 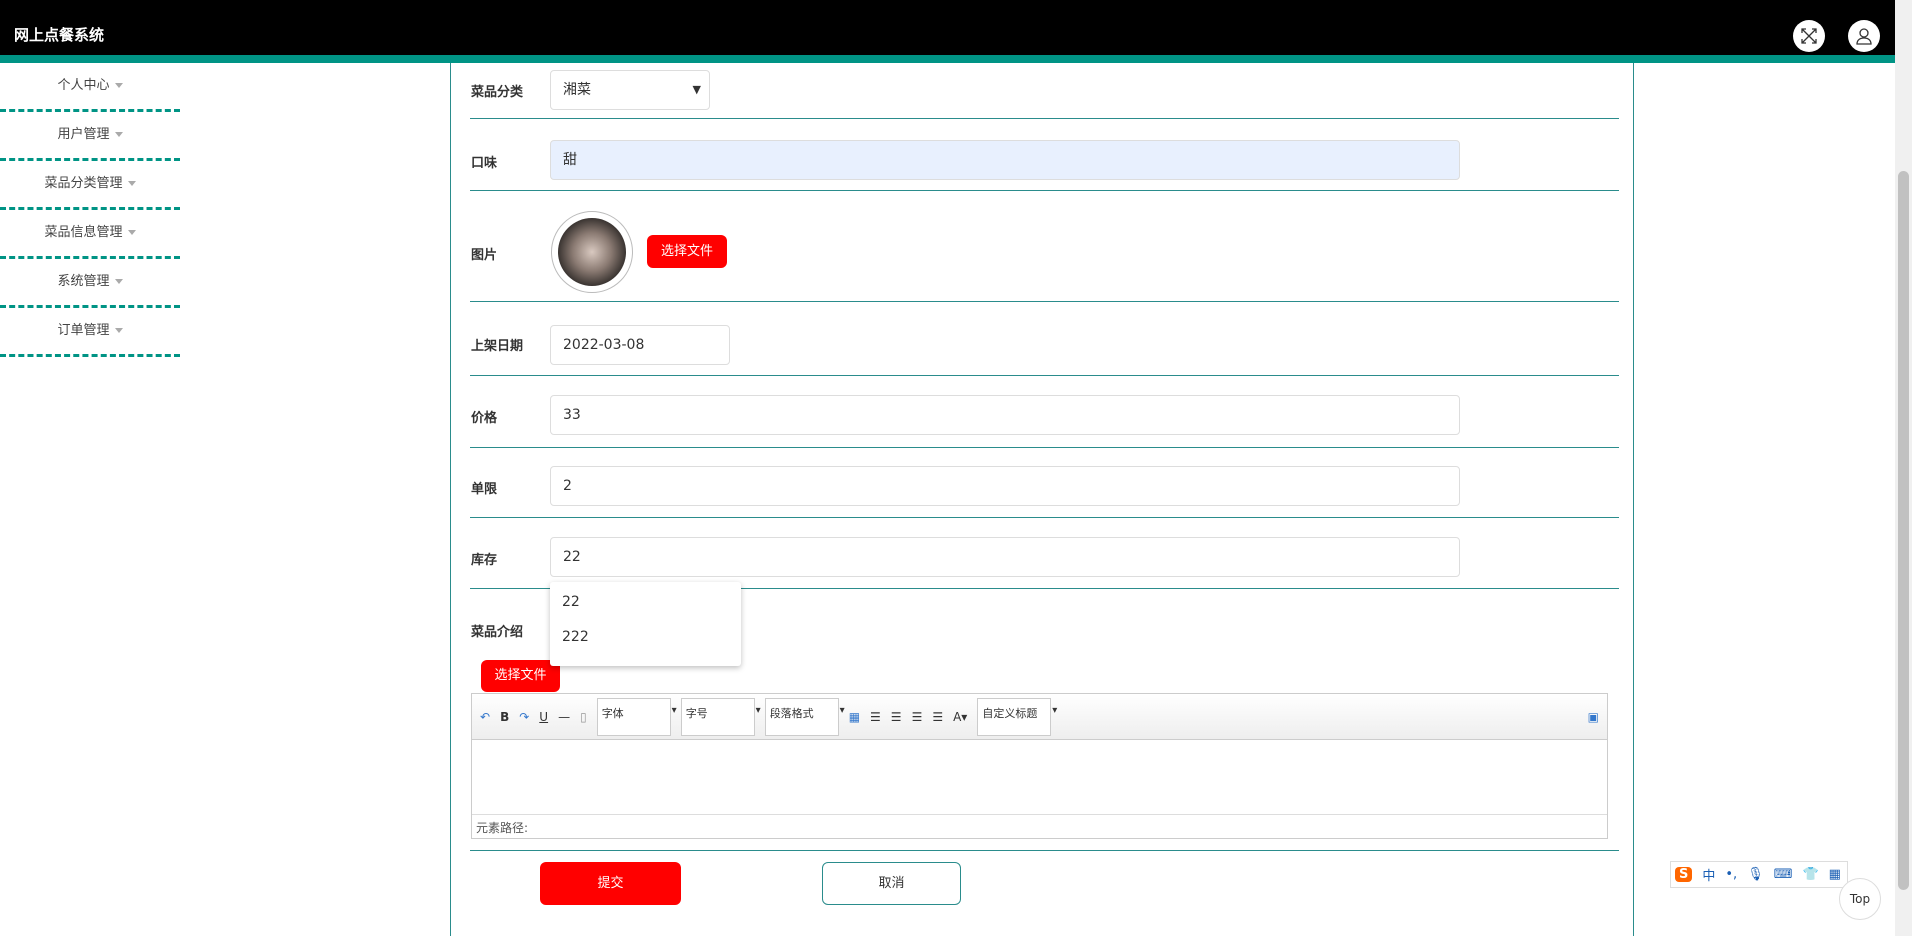 I want to click on user-icon, so click(x=1864, y=36).